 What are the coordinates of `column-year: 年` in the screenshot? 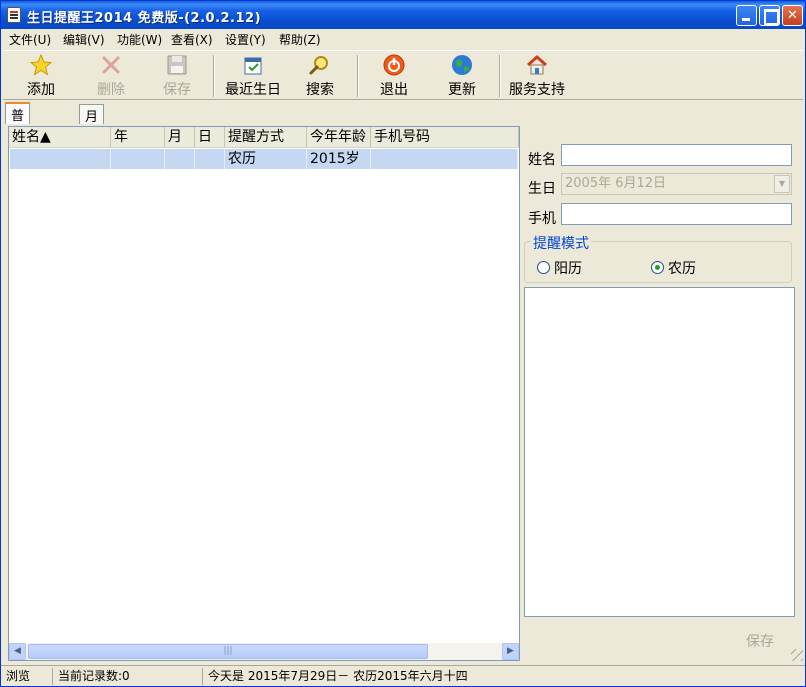 It's located at (138, 137).